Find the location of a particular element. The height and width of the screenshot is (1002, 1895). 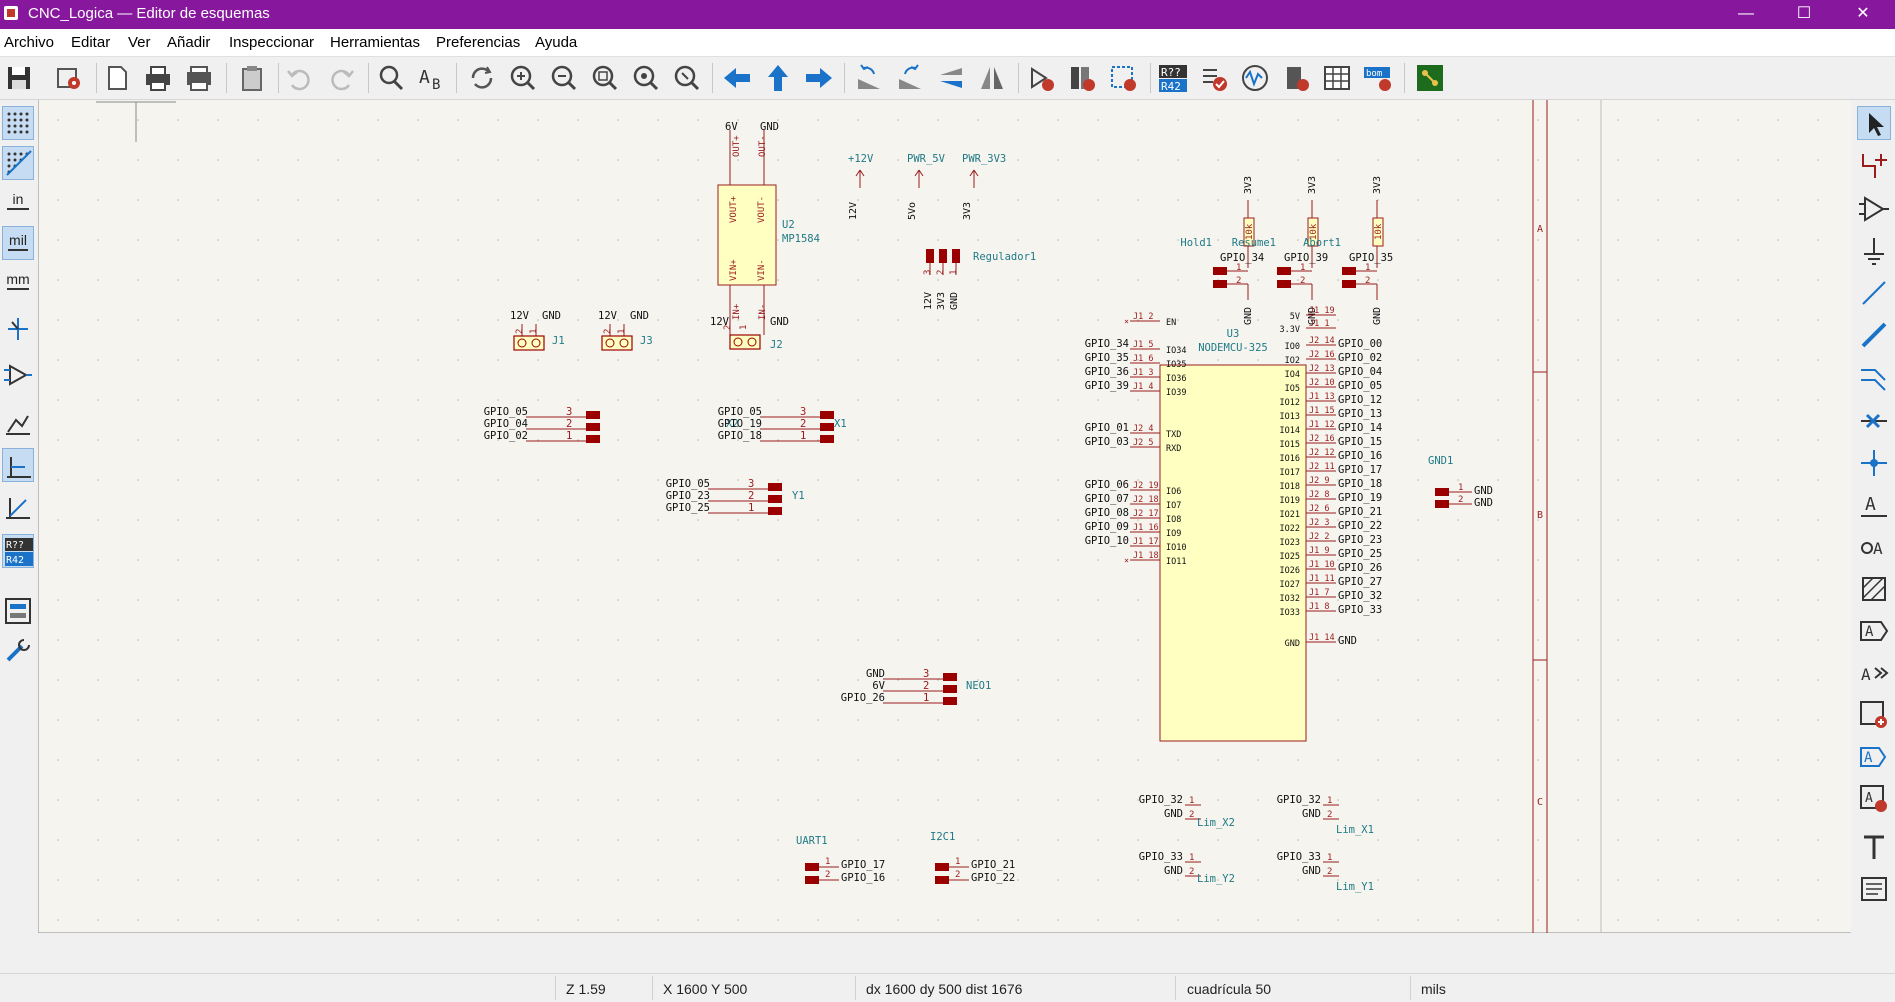

units-inches-button: in is located at coordinates (18, 203).